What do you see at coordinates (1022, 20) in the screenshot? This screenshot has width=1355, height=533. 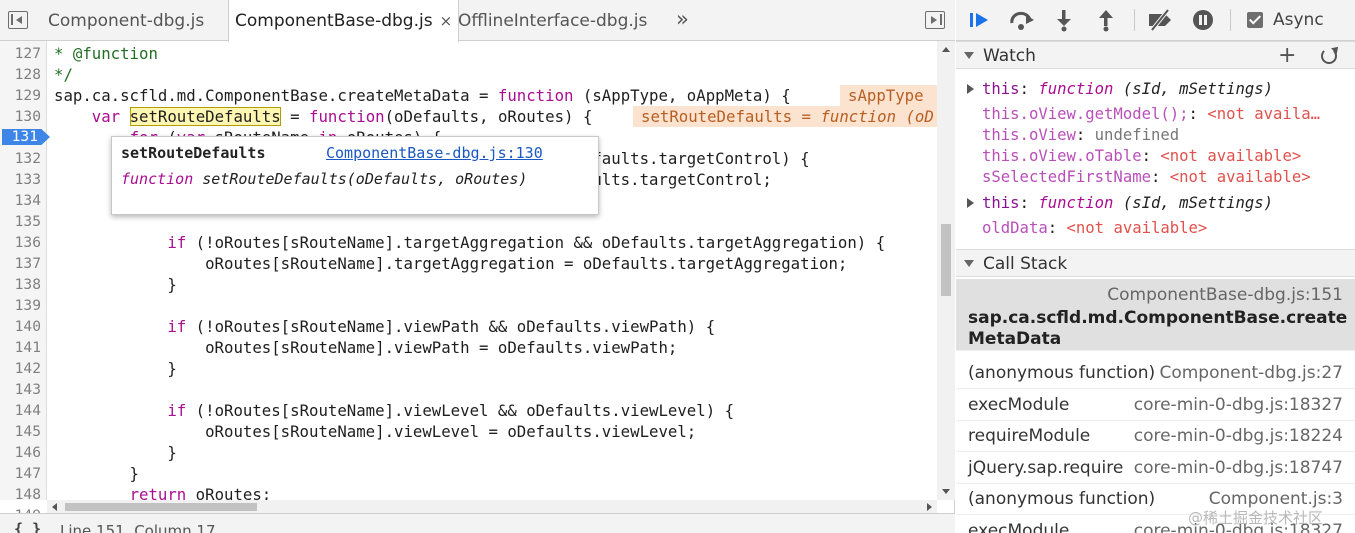 I see `step-over-icon` at bounding box center [1022, 20].